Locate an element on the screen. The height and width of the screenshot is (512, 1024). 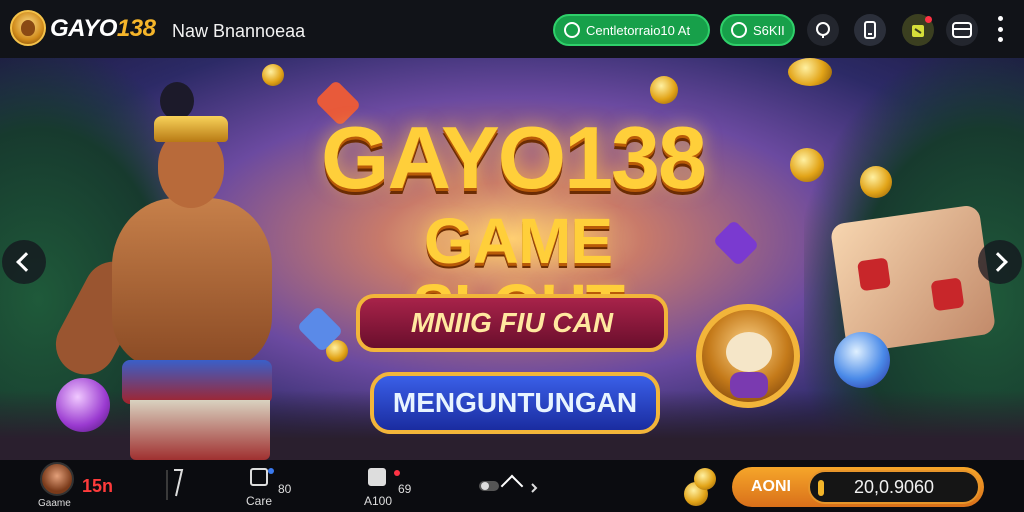
register-button-label: S6KII is located at coordinates (769, 30).